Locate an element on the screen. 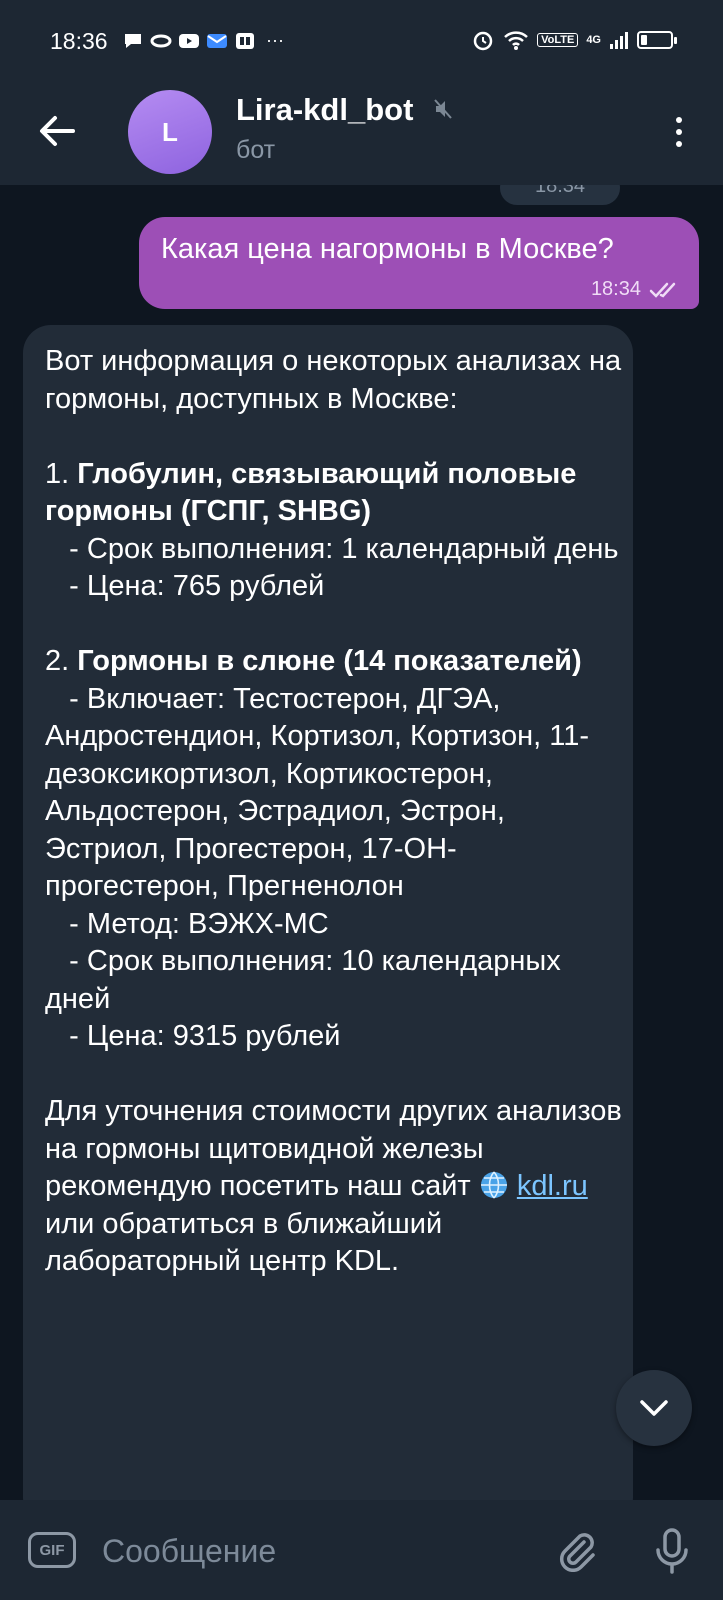  scroll-down-button is located at coordinates (654, 1408).